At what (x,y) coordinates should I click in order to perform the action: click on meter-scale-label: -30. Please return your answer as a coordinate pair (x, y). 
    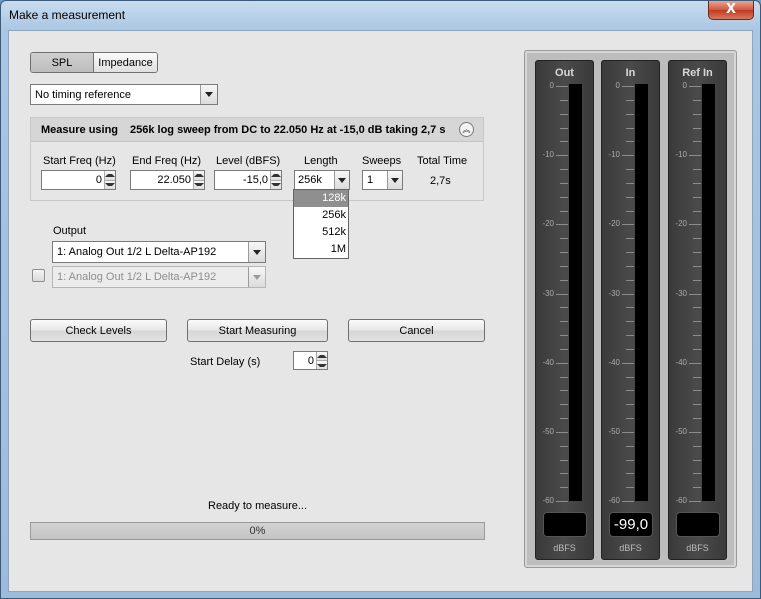
    Looking at the image, I should click on (681, 293).